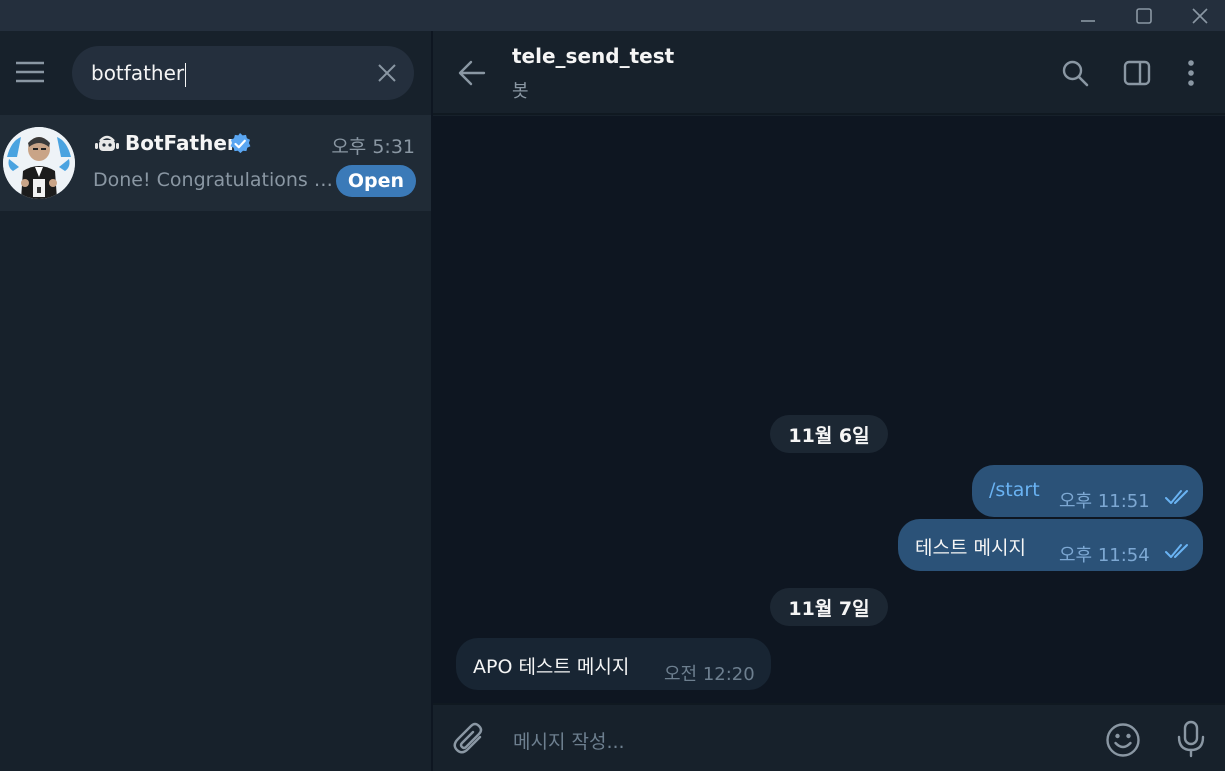 The image size is (1225, 771). What do you see at coordinates (107, 143) in the screenshot?
I see `bot-icon` at bounding box center [107, 143].